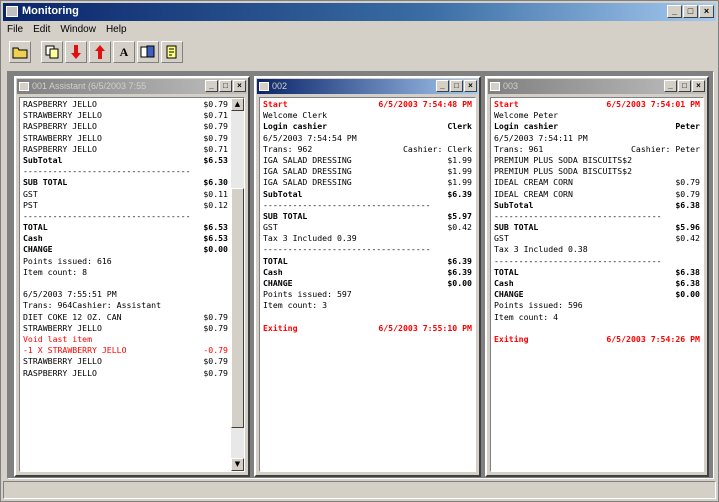  I want to click on log-line-value: $6.38, so click(687, 271).